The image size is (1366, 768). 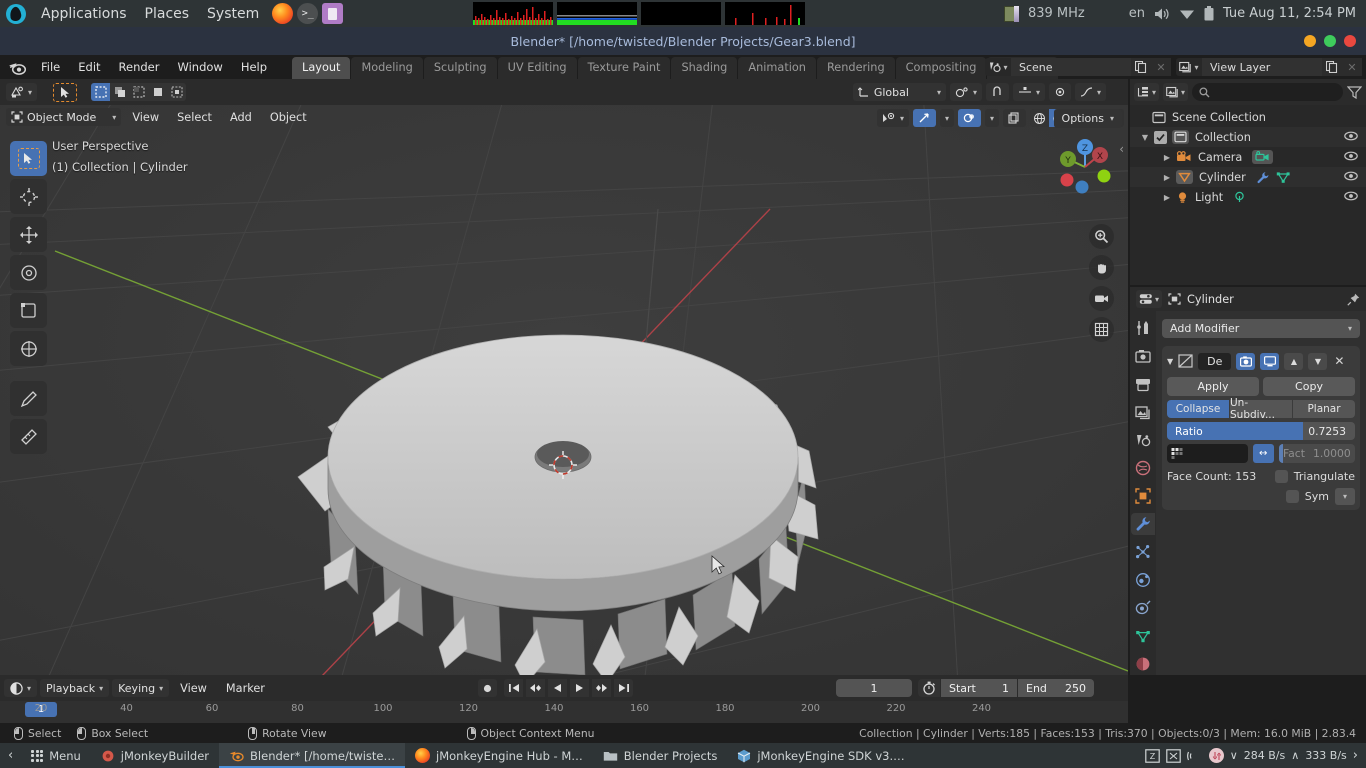 I want to click on select-set-icon, so click(x=101, y=92).